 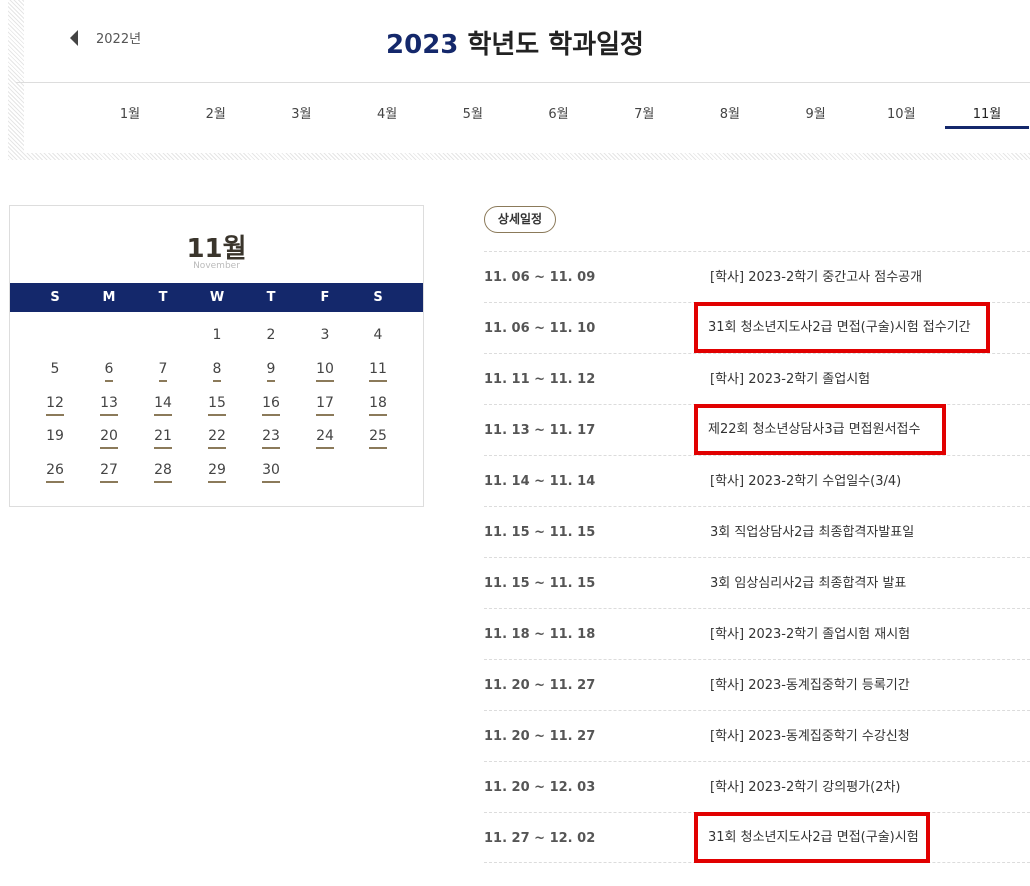 I want to click on schedule-row: 11. 13 ~ 11. 17 제22회 청소년상담사3급 면접원서접수, so click(x=757, y=429).